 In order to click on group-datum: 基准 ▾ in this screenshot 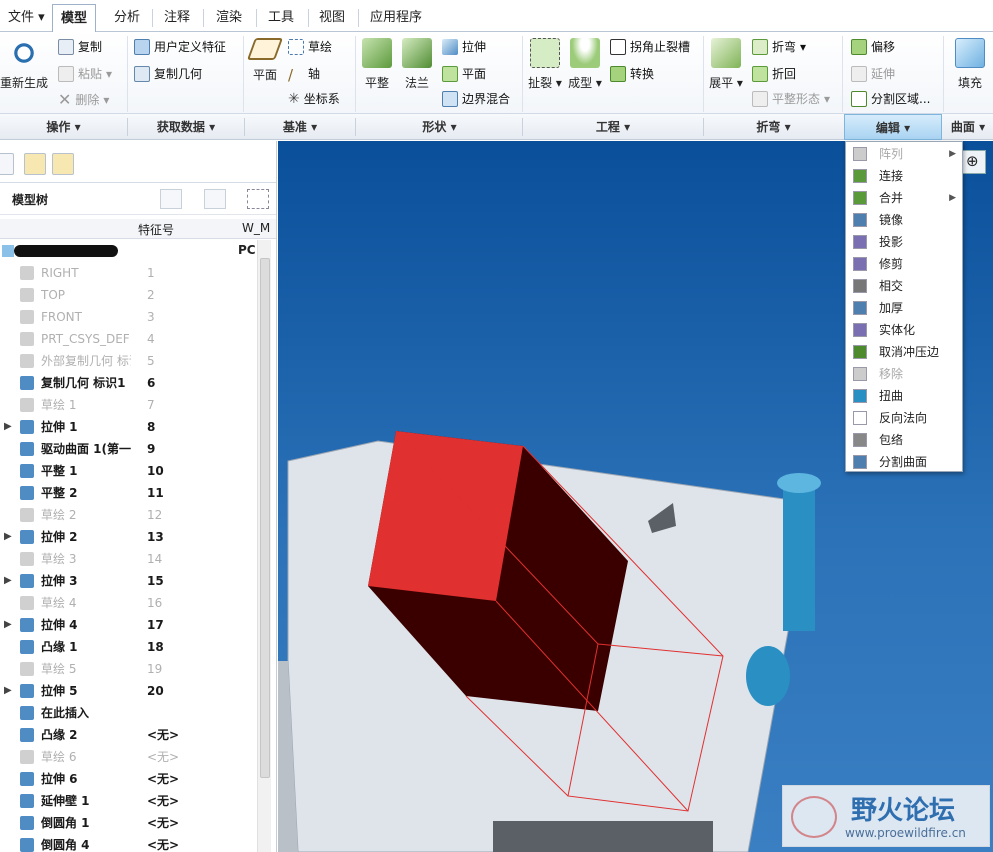, I will do `click(300, 127)`.